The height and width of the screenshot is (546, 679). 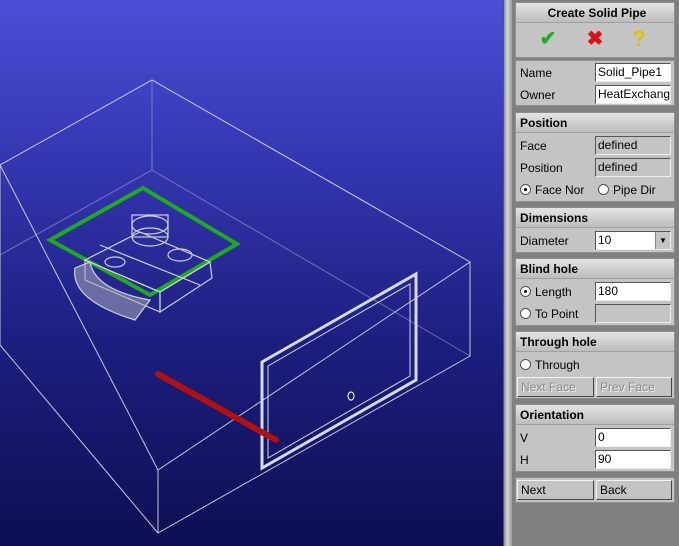 I want to click on next-face-button: Next Face, so click(x=555, y=387).